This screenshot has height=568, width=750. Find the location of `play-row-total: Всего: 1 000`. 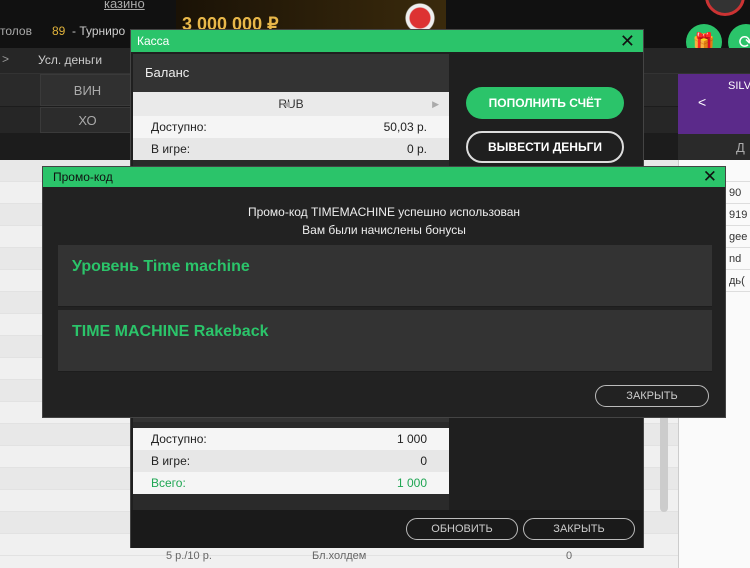

play-row-total: Всего: 1 000 is located at coordinates (291, 483).